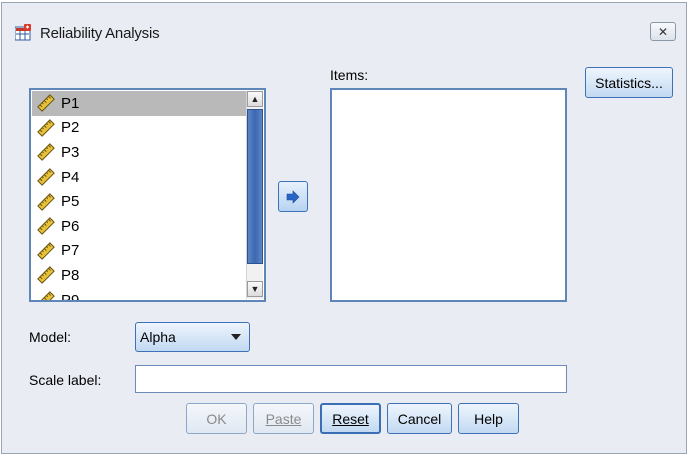  Describe the element at coordinates (70, 152) in the screenshot. I see `variable-item-label: P3` at that location.